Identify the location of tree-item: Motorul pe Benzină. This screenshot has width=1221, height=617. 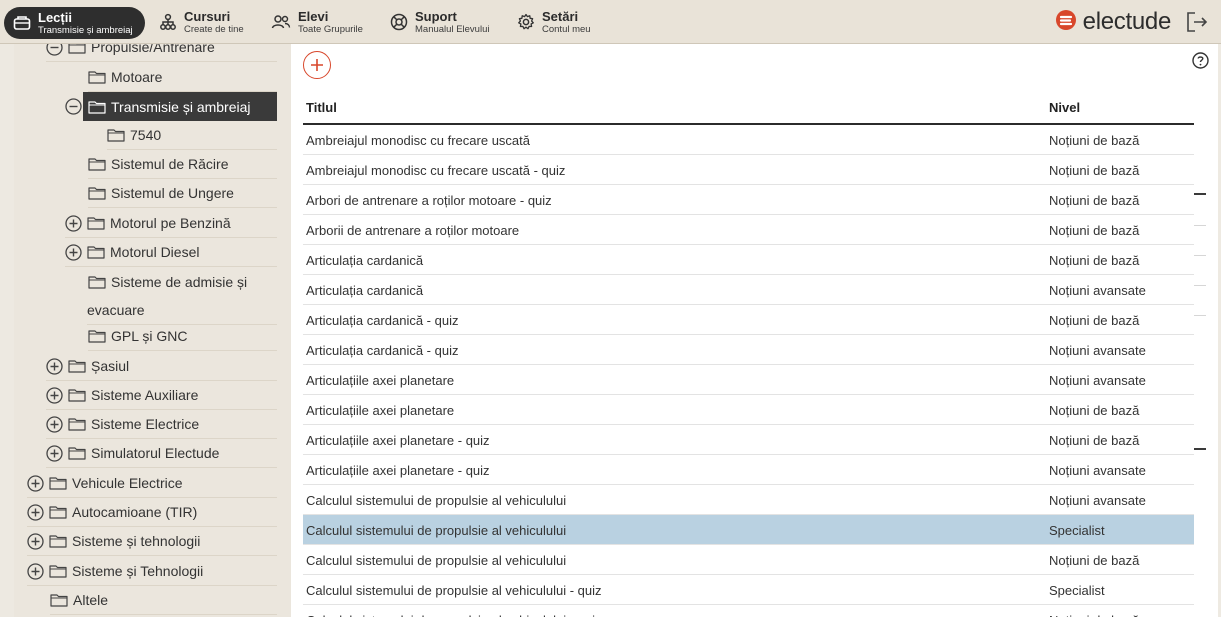
(171, 223).